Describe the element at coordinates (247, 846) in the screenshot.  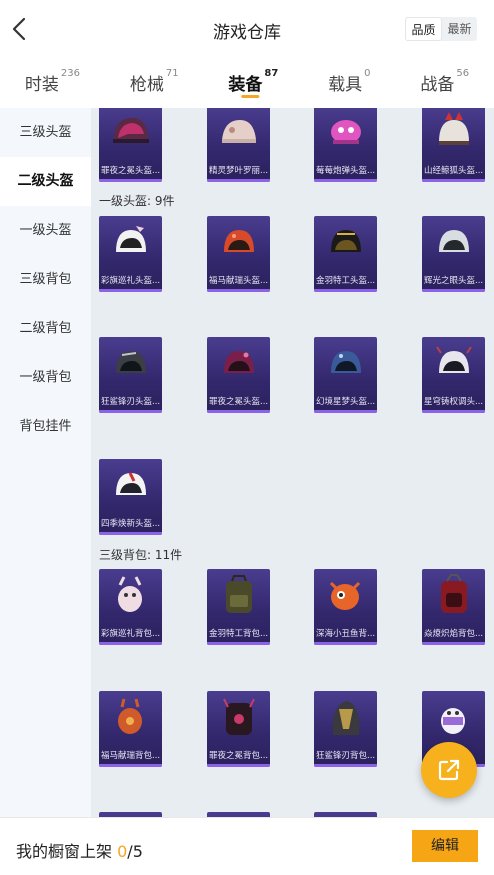
I see `showcase-bar: 我的橱窗上架 0/5 编辑` at that location.